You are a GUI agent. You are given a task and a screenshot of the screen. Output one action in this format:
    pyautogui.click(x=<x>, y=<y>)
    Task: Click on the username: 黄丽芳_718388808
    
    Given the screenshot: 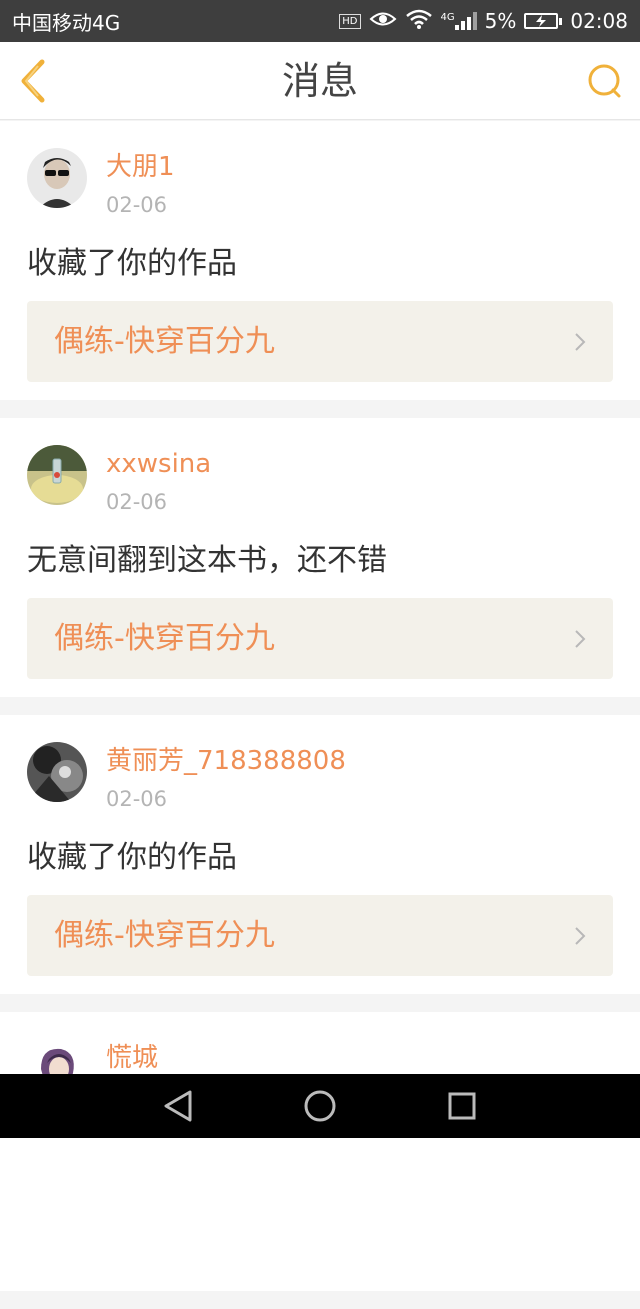 What is the action you would take?
    pyautogui.click(x=226, y=761)
    